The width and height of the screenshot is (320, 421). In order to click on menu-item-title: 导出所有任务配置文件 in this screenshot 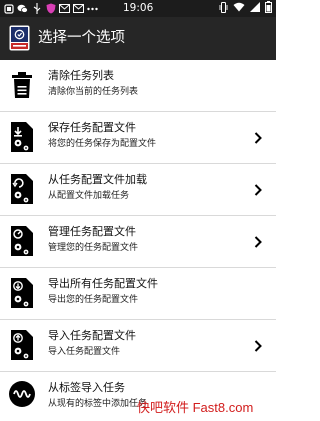, I will do `click(103, 283)`.